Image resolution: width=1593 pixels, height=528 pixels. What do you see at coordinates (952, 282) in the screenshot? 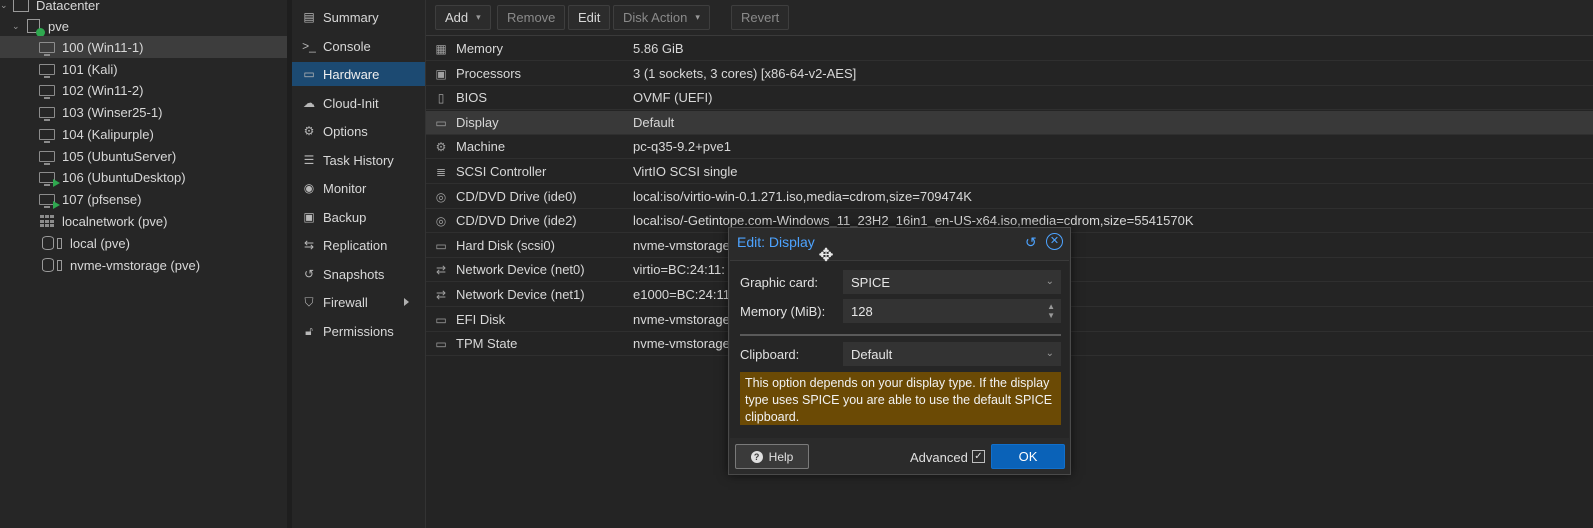
I see `graphic-card-select: SPICE ⌄` at bounding box center [952, 282].